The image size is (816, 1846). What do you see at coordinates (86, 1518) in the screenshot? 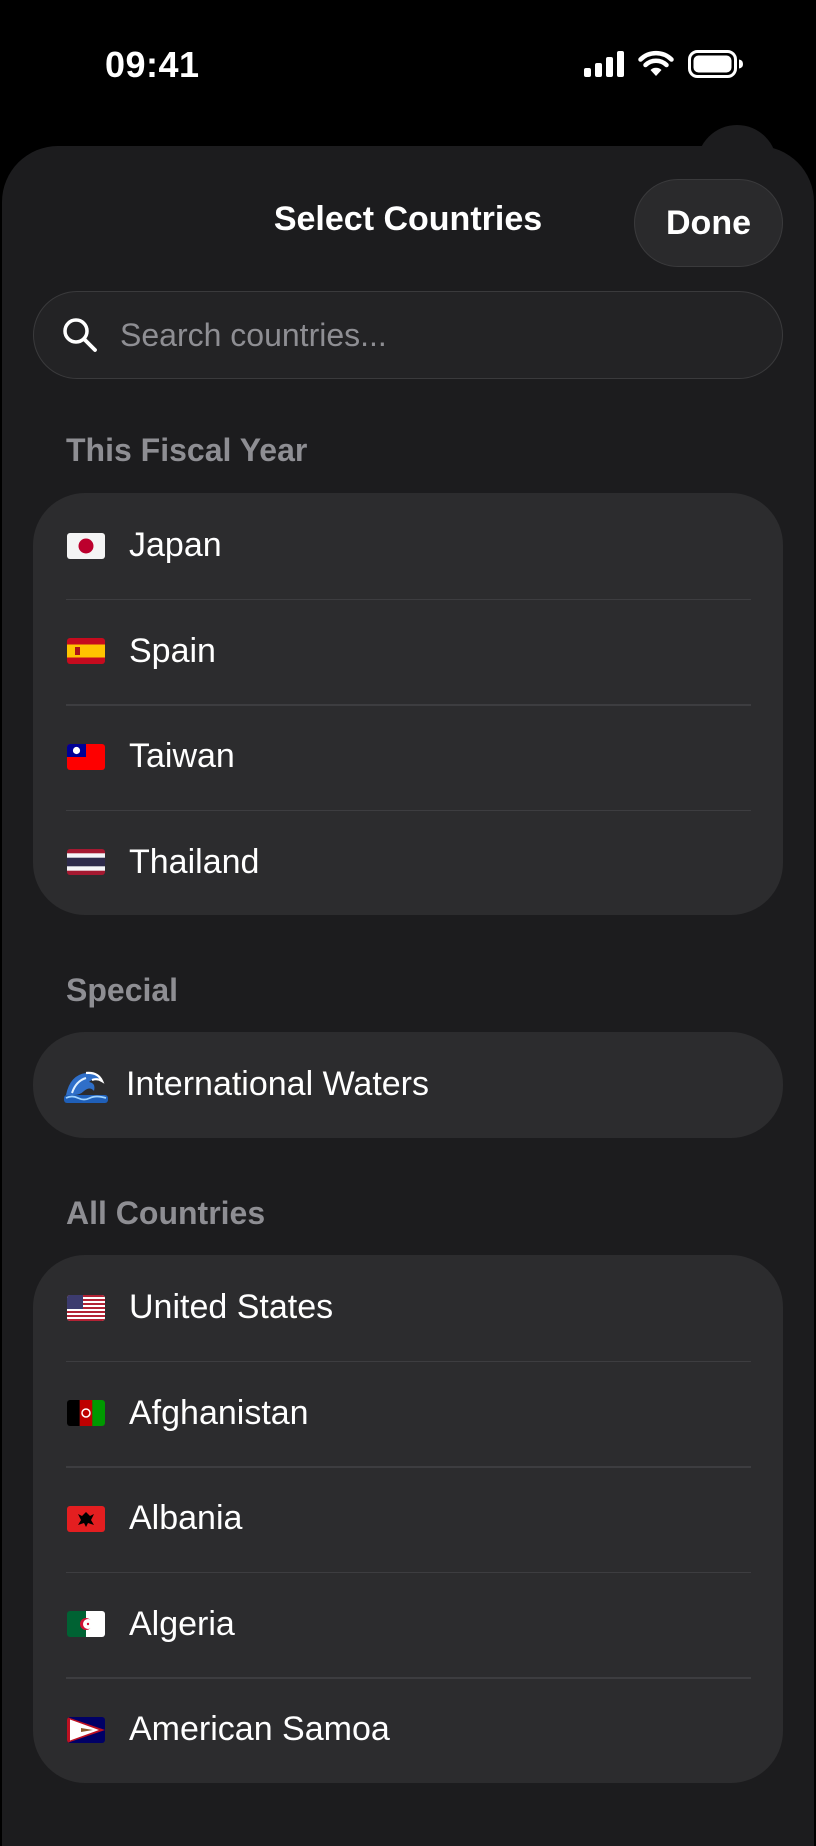
I see `albania-flag-icon` at bounding box center [86, 1518].